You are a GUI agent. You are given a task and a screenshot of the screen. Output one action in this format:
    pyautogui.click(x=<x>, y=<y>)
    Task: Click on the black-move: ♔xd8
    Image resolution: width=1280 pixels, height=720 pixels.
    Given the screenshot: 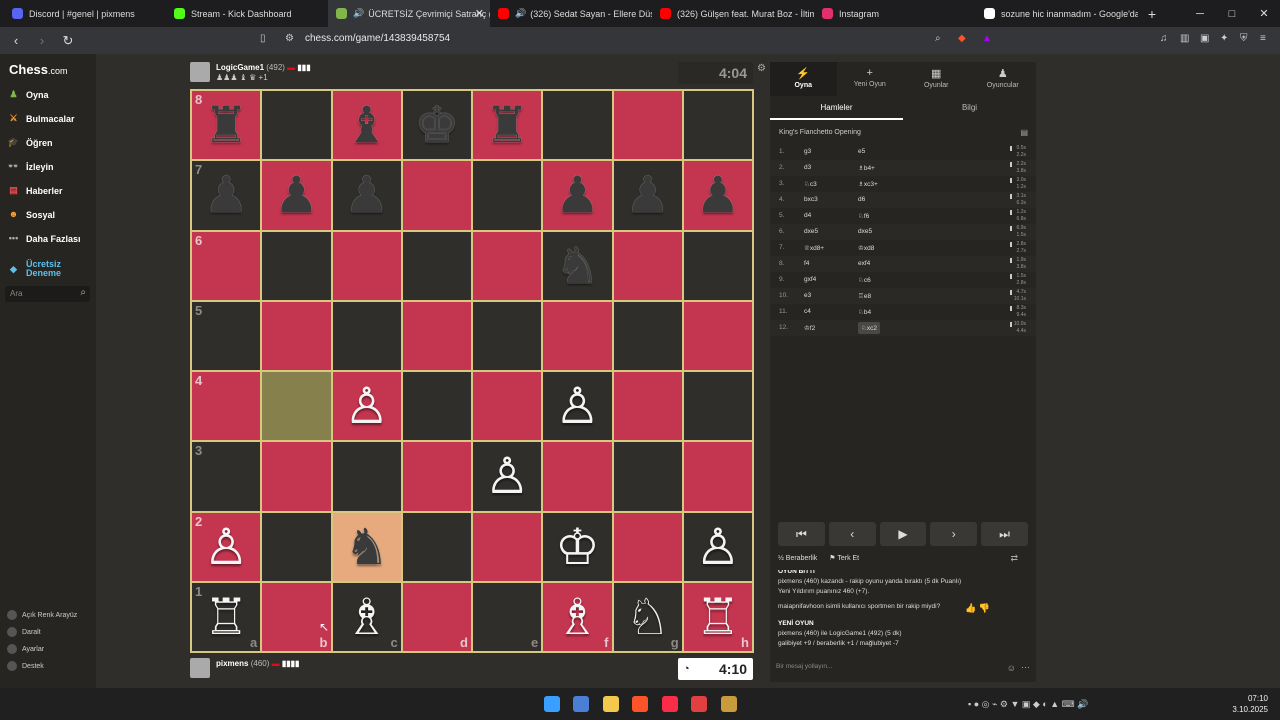 What is the action you would take?
    pyautogui.click(x=866, y=248)
    